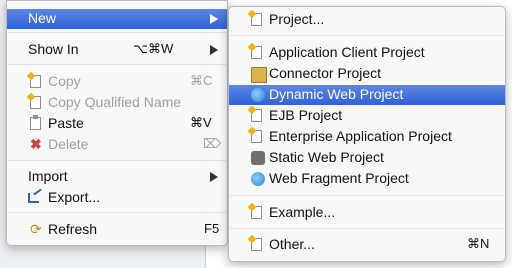 This screenshot has width=512, height=268. I want to click on menu-item-label: New, so click(42, 18).